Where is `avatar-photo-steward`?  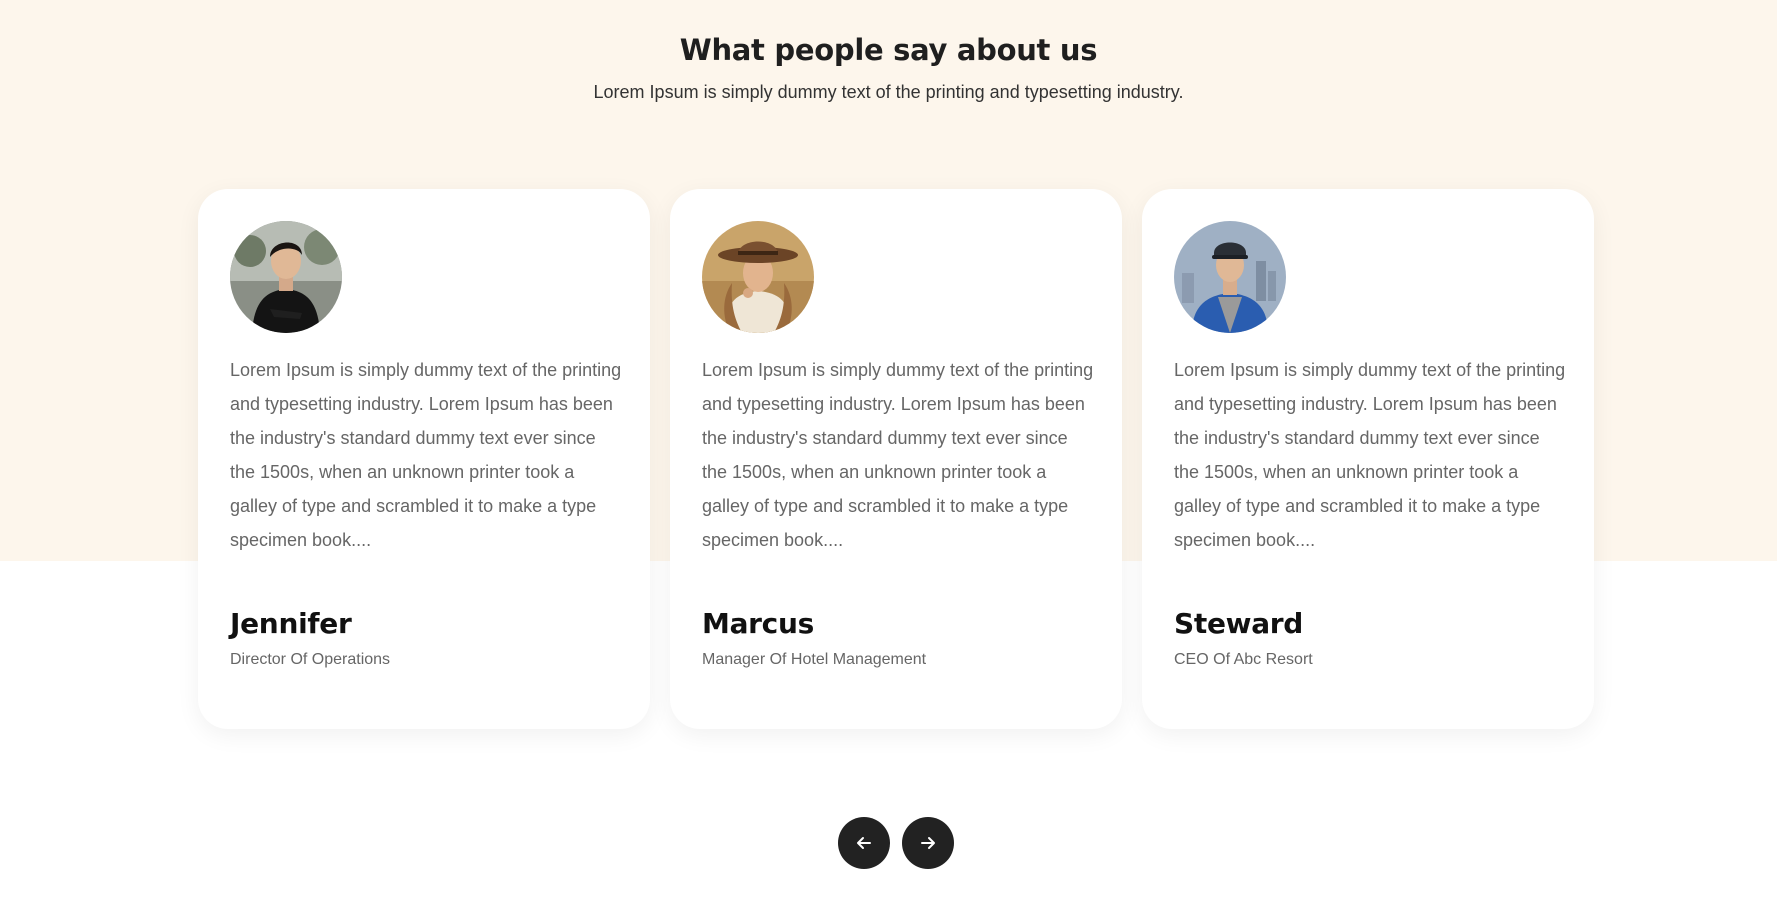
avatar-photo-steward is located at coordinates (1230, 277).